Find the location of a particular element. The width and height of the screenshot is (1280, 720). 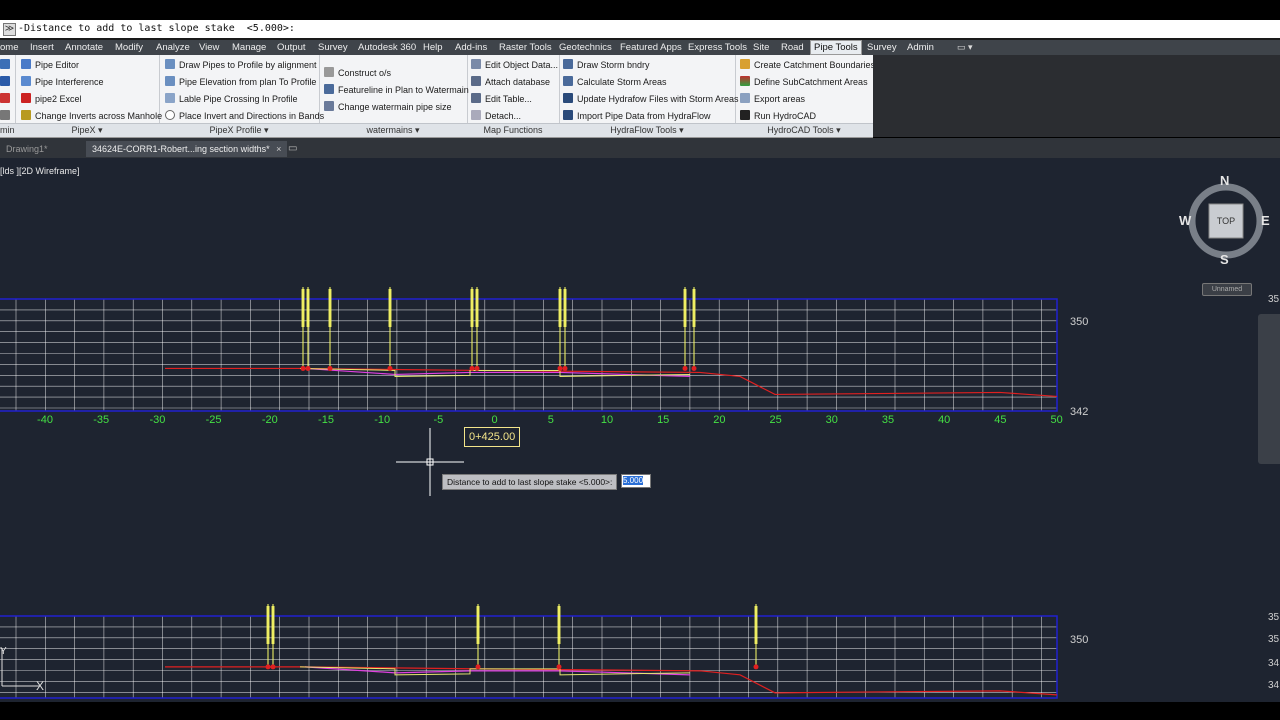

panel-title-label: HydroCAD Tools is located at coordinates (800, 130).